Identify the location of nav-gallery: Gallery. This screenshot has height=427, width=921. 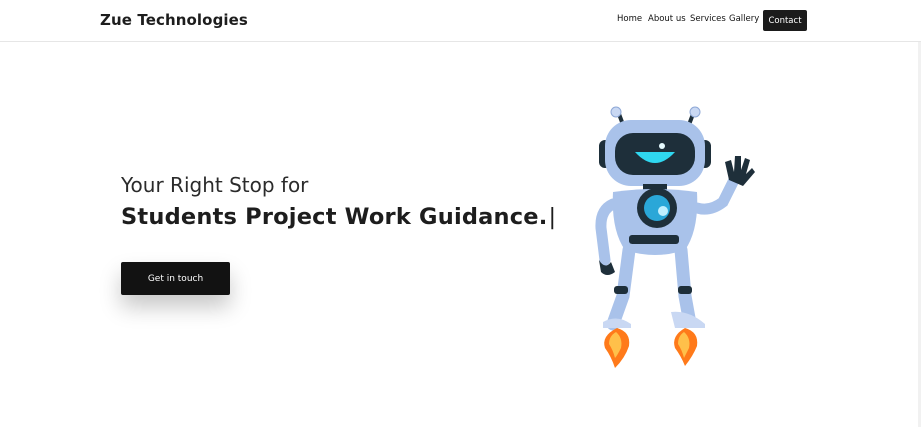
(744, 19).